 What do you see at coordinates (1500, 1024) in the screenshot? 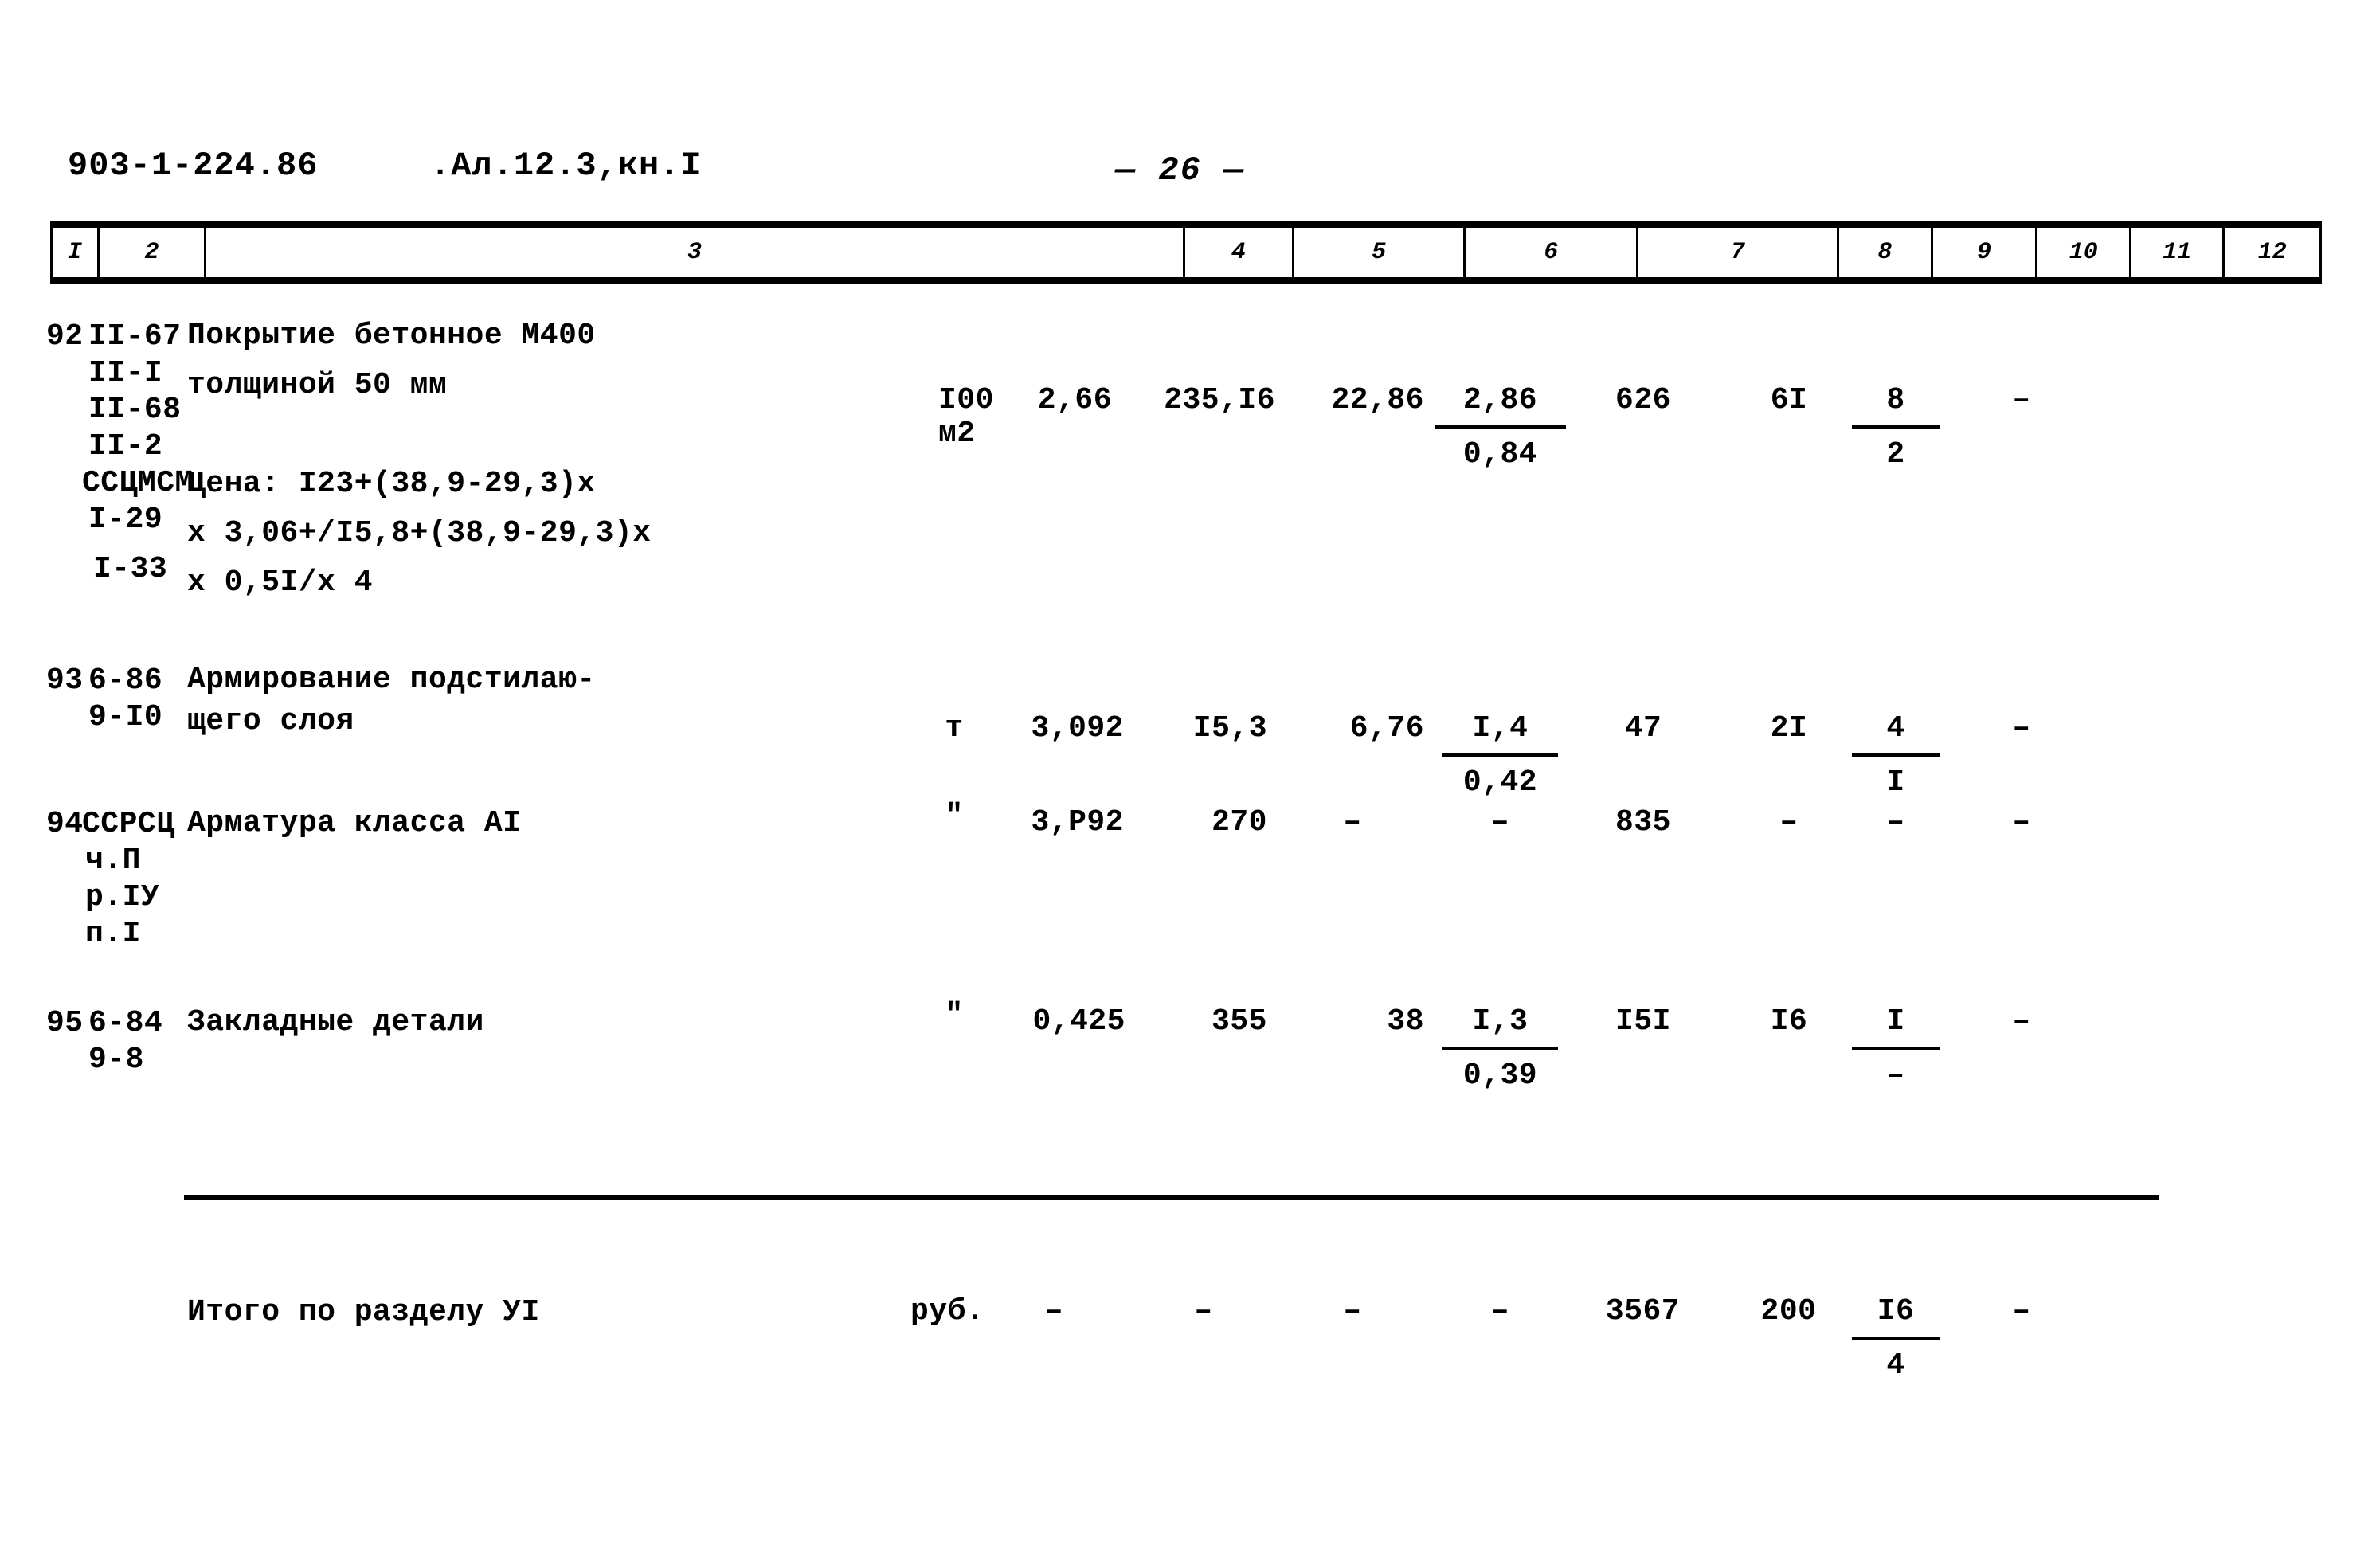
I see `row-col8-numerator: I,3` at bounding box center [1500, 1024].